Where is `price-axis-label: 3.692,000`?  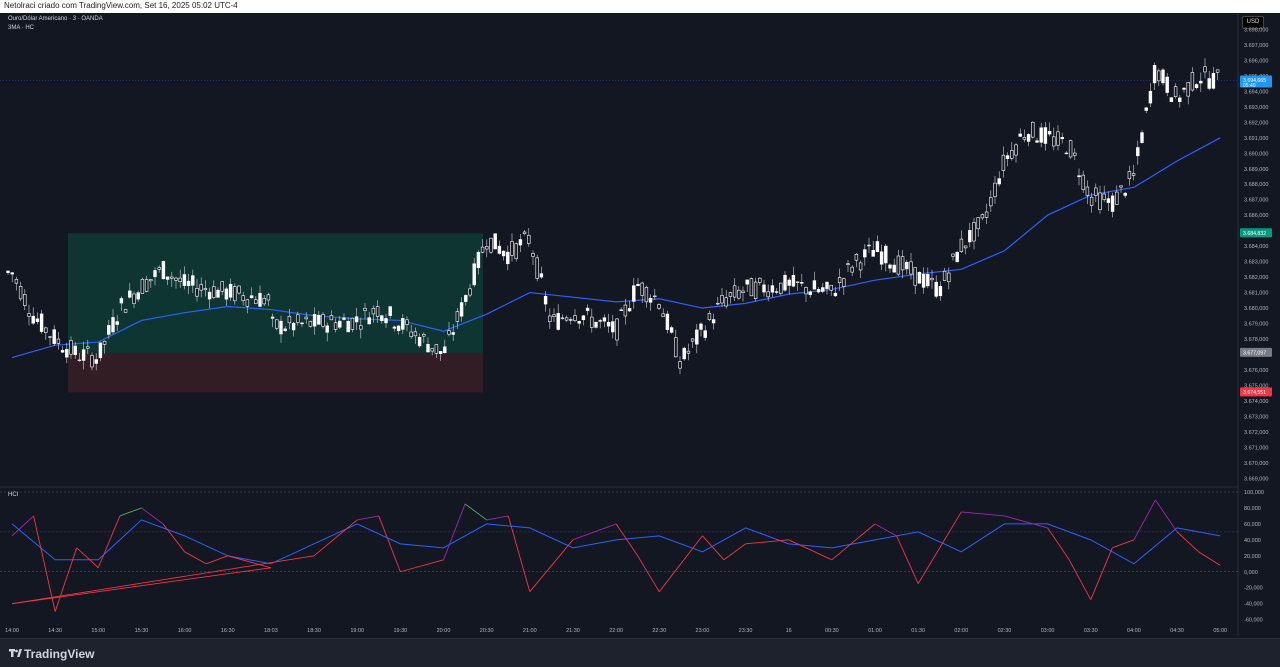 price-axis-label: 3.692,000 is located at coordinates (1256, 123).